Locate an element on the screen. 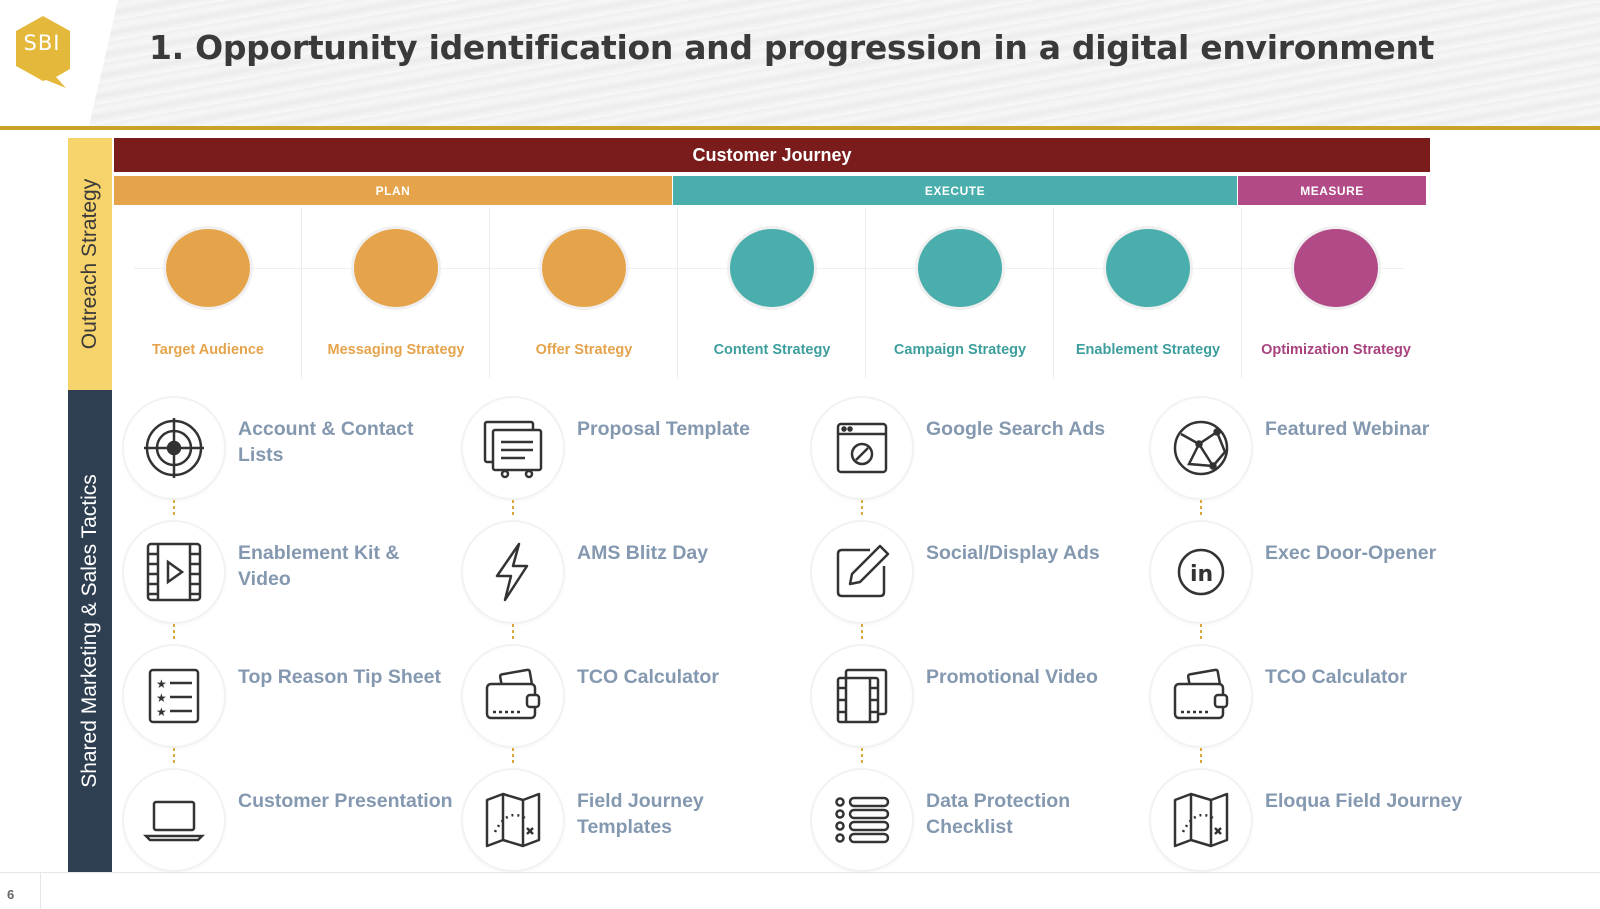 The image size is (1600, 909). target-icon is located at coordinates (174, 448).